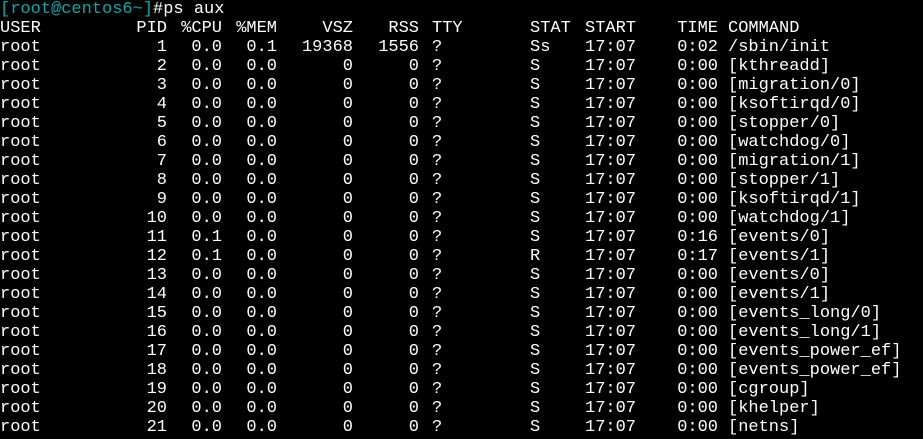  Describe the element at coordinates (794, 104) in the screenshot. I see `cell-command: [ksoftirqd/0]` at that location.